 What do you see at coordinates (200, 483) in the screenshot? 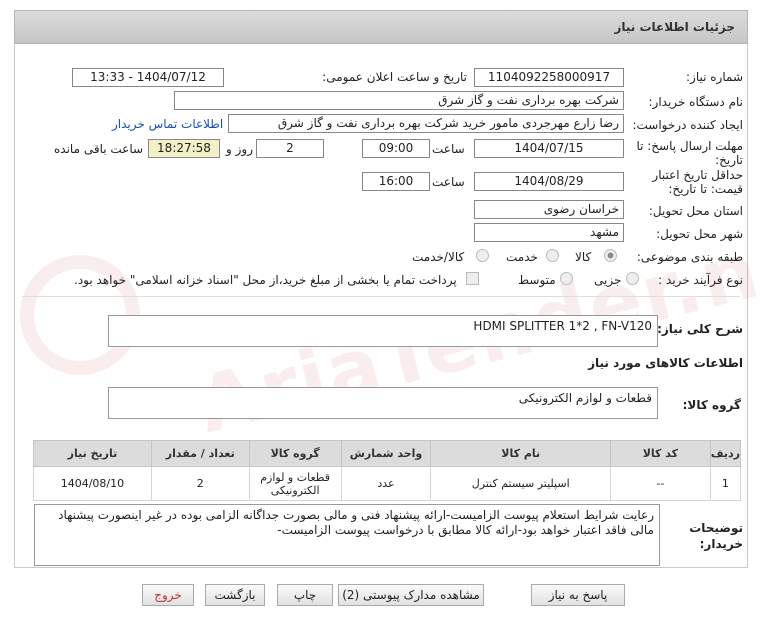
I see `cell-qty: 2` at bounding box center [200, 483].